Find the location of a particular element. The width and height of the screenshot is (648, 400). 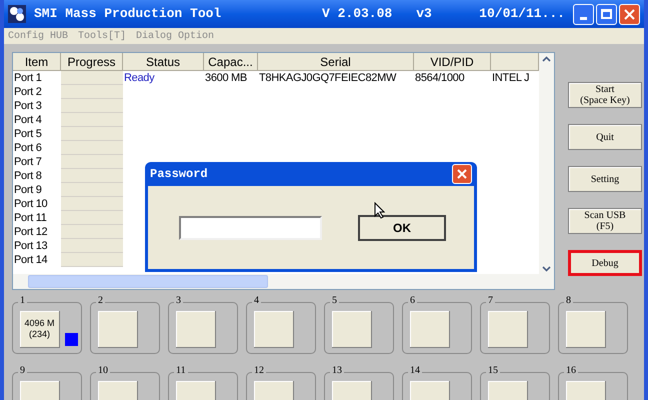

build-text: v3 is located at coordinates (424, 14).